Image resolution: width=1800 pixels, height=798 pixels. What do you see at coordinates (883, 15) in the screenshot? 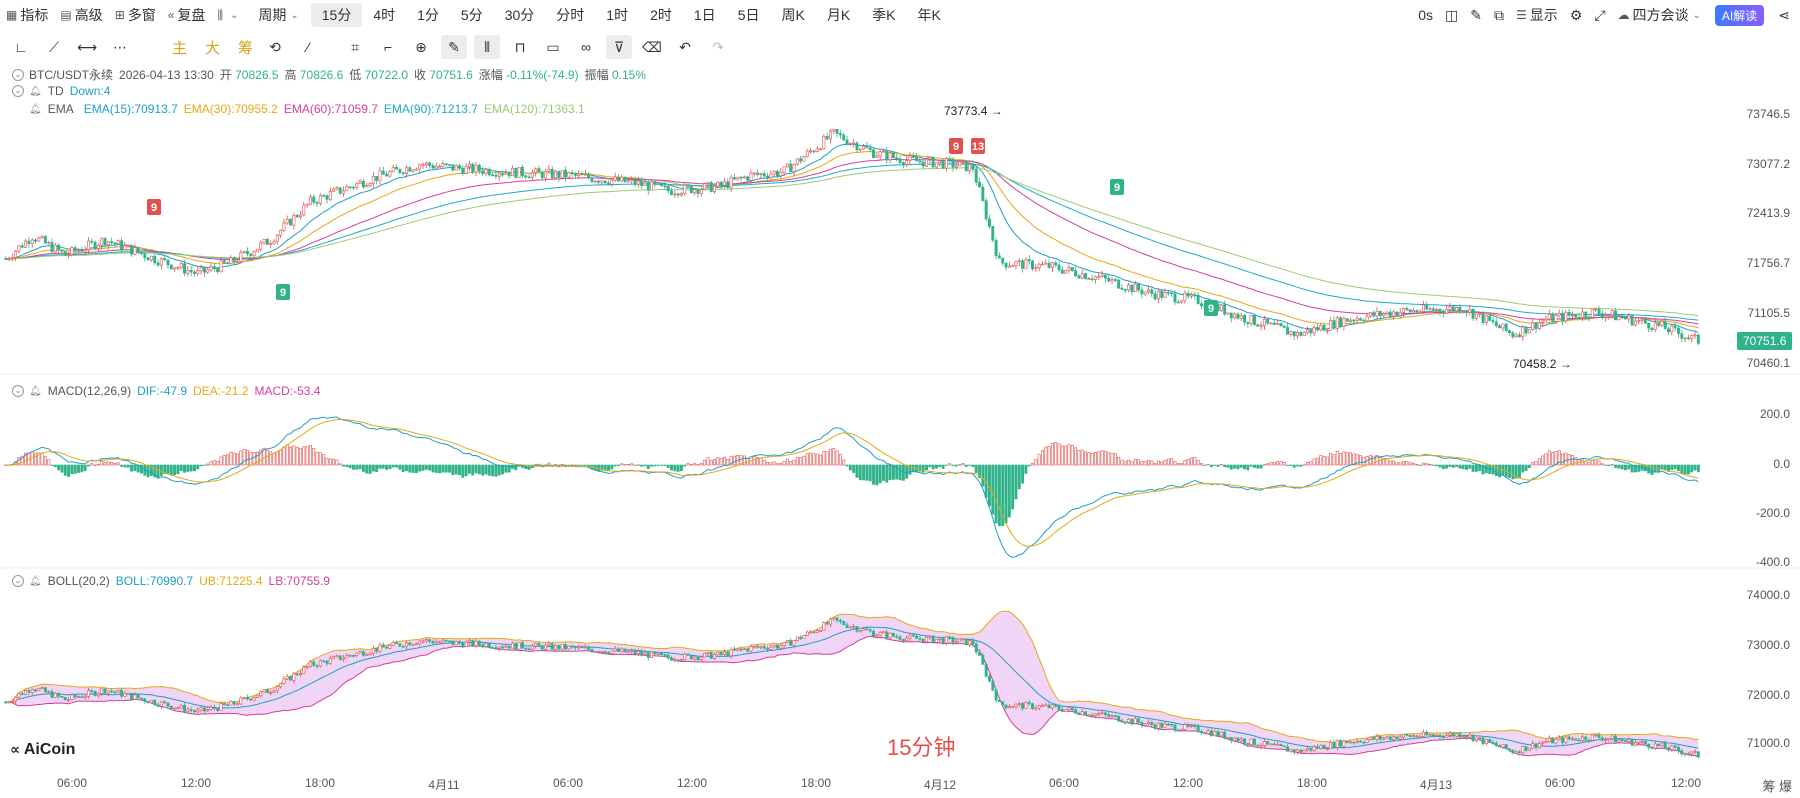
I see `tab-period-12: 季K` at bounding box center [883, 15].